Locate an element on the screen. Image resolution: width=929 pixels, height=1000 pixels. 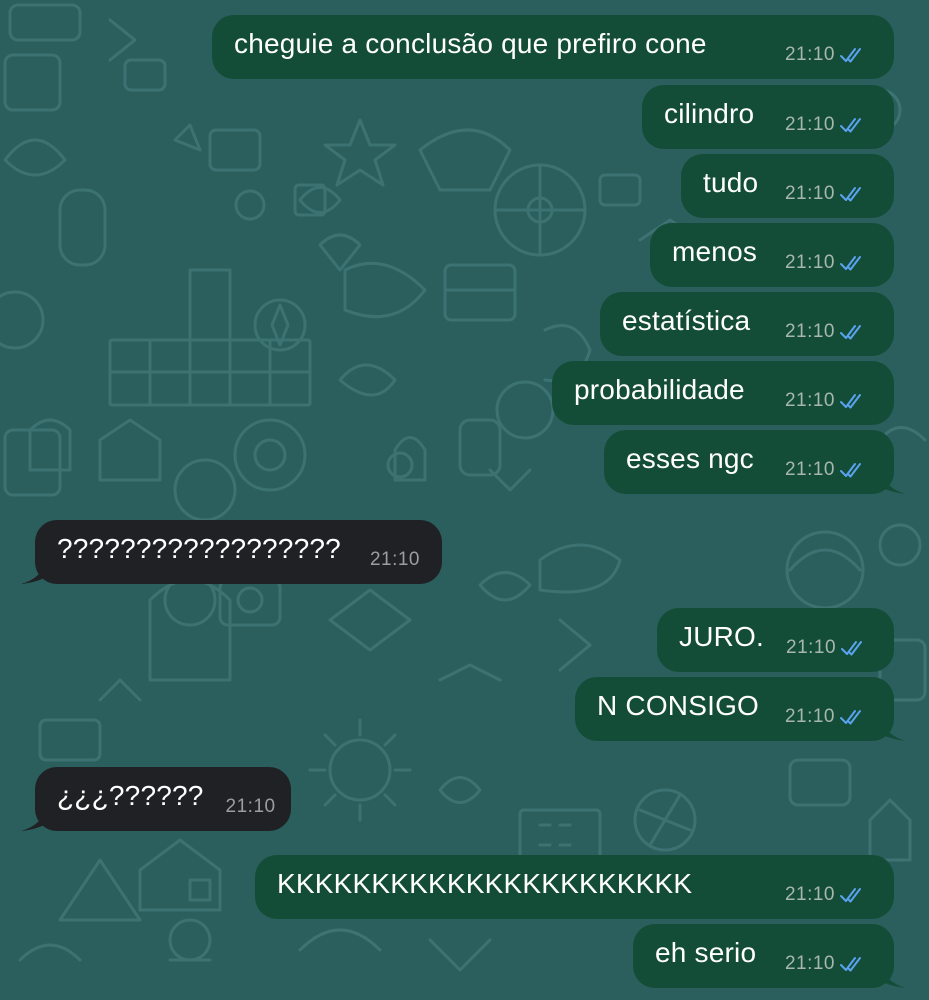
message-incoming: ¿¿¿?????? 21:10 is located at coordinates (163, 799).